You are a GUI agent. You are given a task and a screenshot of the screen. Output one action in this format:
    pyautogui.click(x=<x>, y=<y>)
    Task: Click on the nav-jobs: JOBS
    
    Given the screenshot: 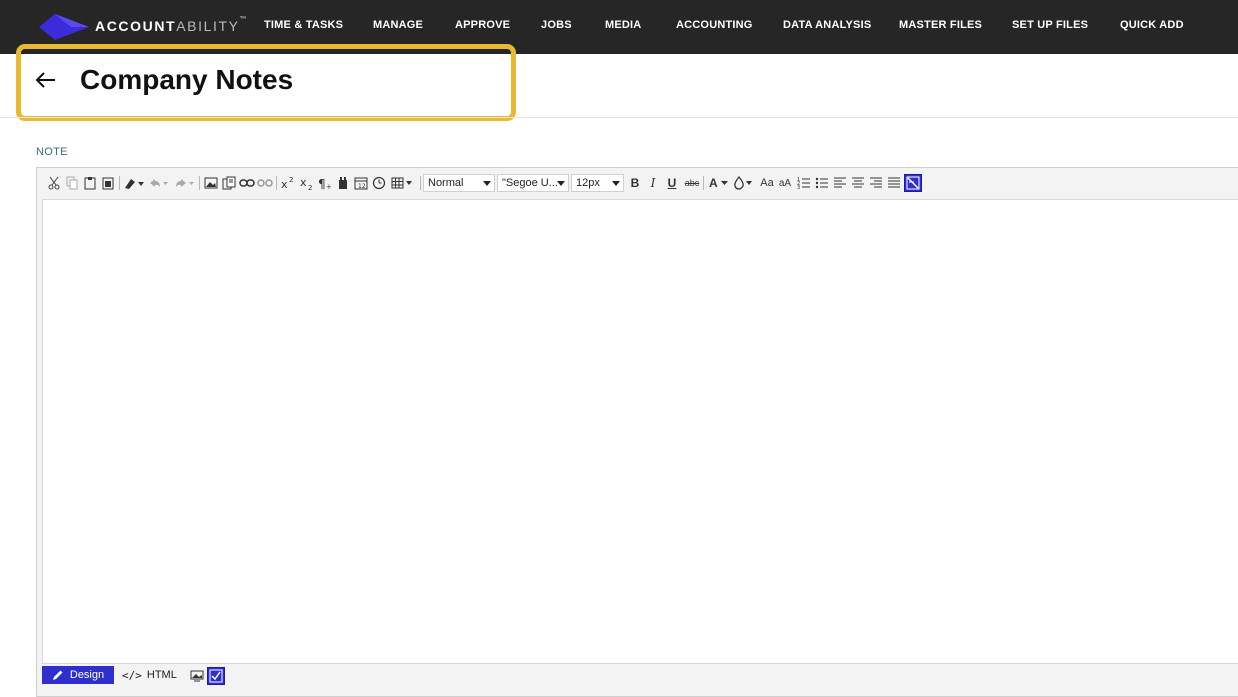 What is the action you would take?
    pyautogui.click(x=556, y=25)
    